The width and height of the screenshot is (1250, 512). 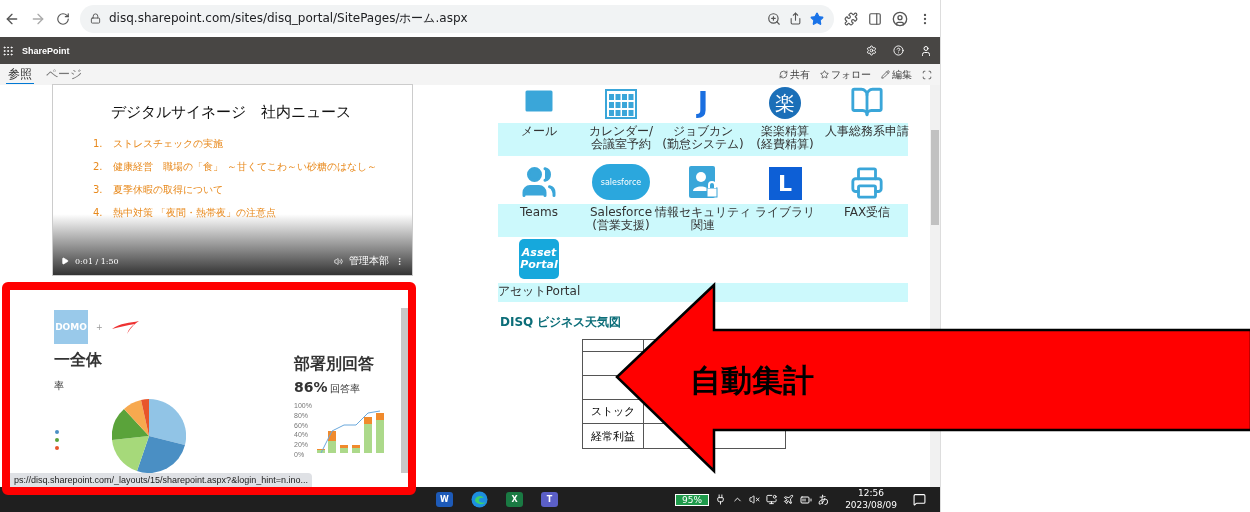 What do you see at coordinates (95, 18) in the screenshot?
I see `lock-icon` at bounding box center [95, 18].